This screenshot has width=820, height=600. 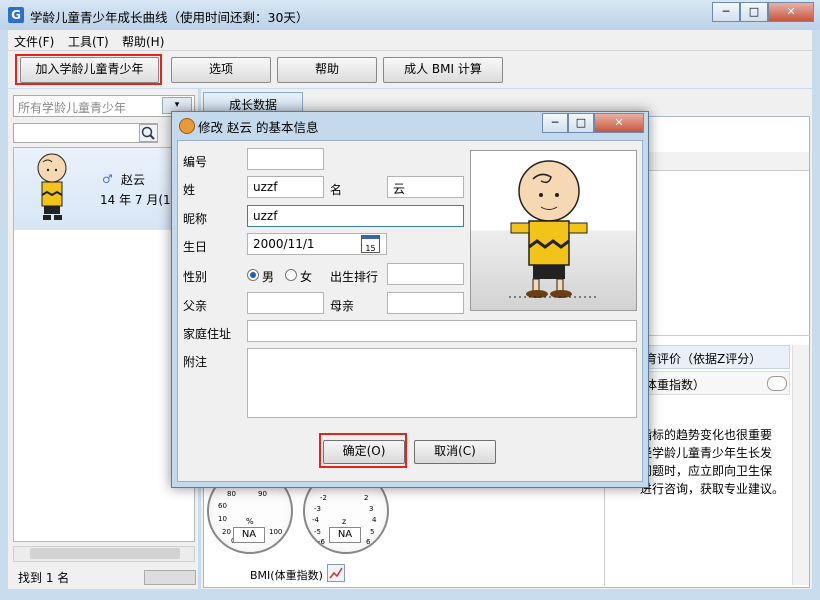 I want to click on cancel-button: 取消(C), so click(x=455, y=452).